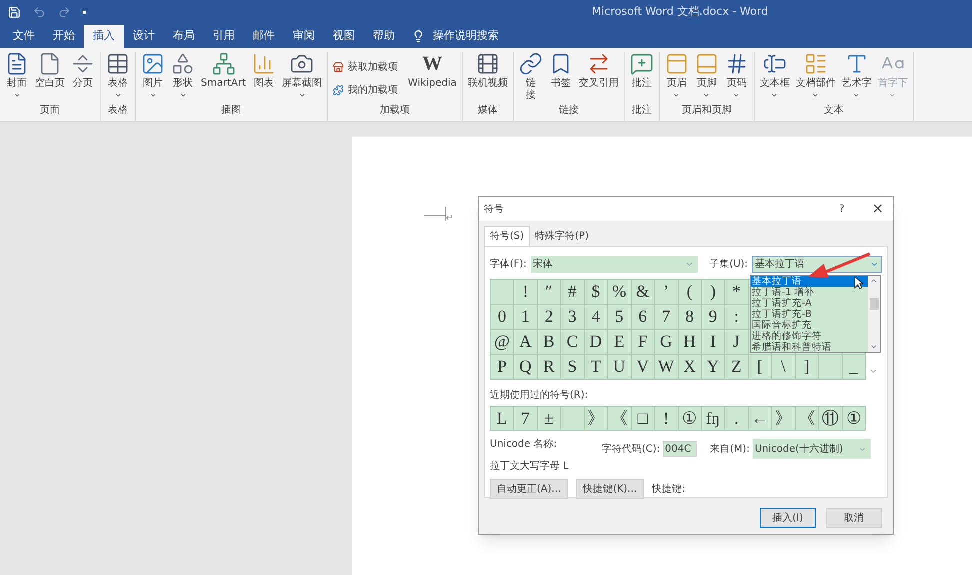  I want to click on symbol-cell: B, so click(550, 342).